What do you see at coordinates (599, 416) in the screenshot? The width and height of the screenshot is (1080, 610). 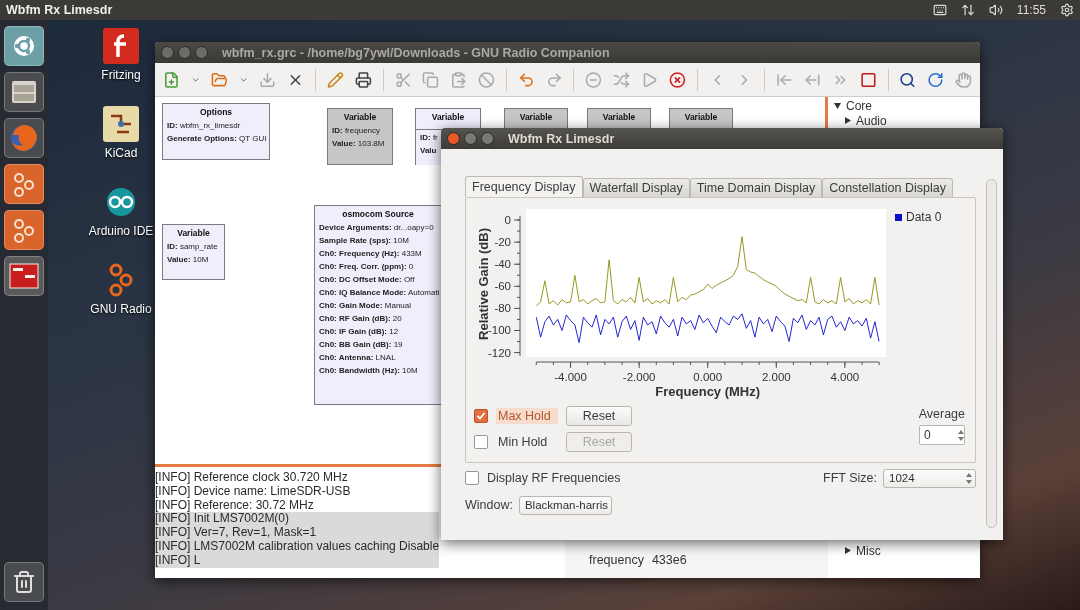 I see `reset-button: Reset` at bounding box center [599, 416].